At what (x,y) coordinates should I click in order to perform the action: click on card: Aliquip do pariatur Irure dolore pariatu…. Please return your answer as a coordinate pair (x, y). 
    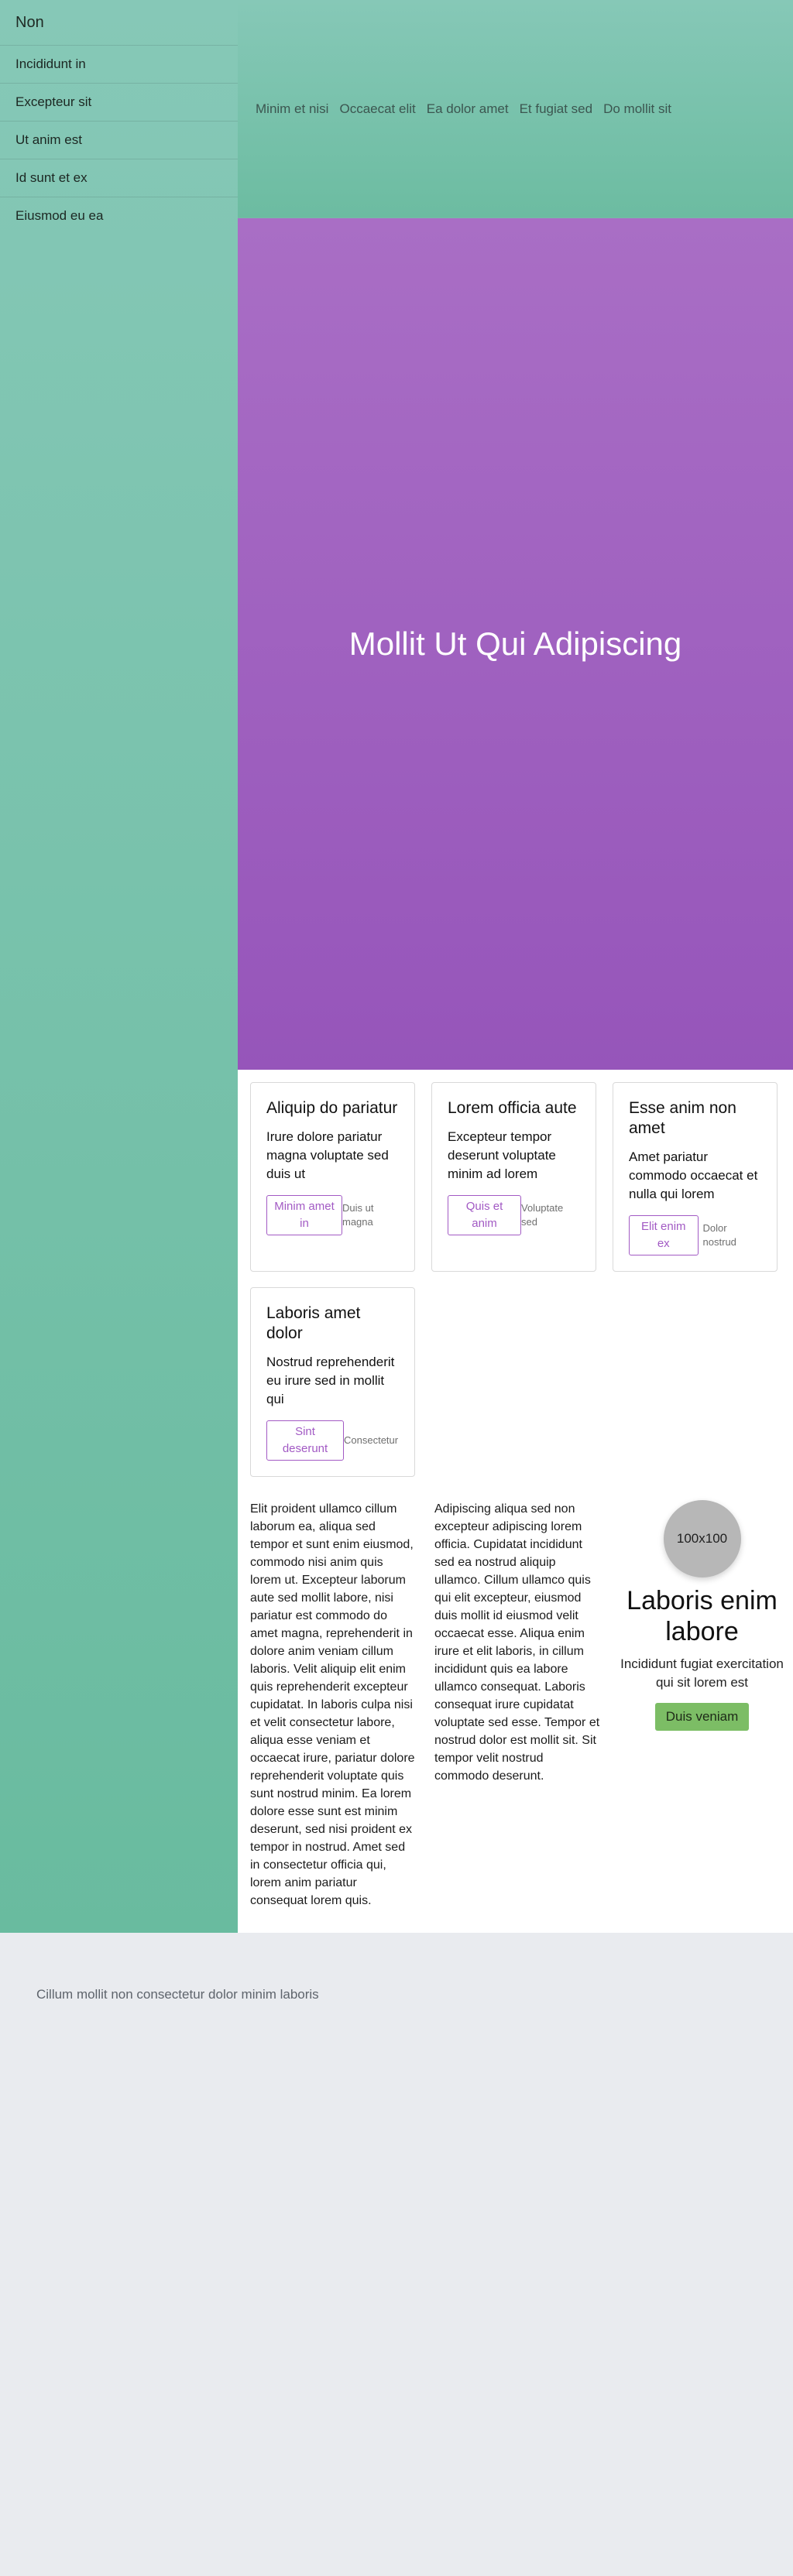
    Looking at the image, I should click on (332, 1177).